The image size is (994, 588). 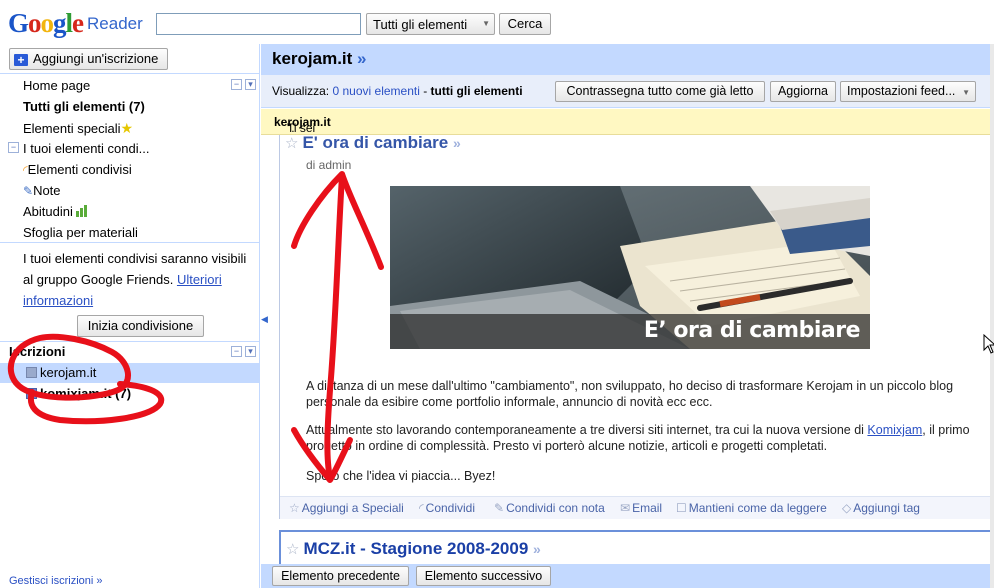 I want to click on sidebar-item-notes: ✎Note, so click(x=42, y=191).